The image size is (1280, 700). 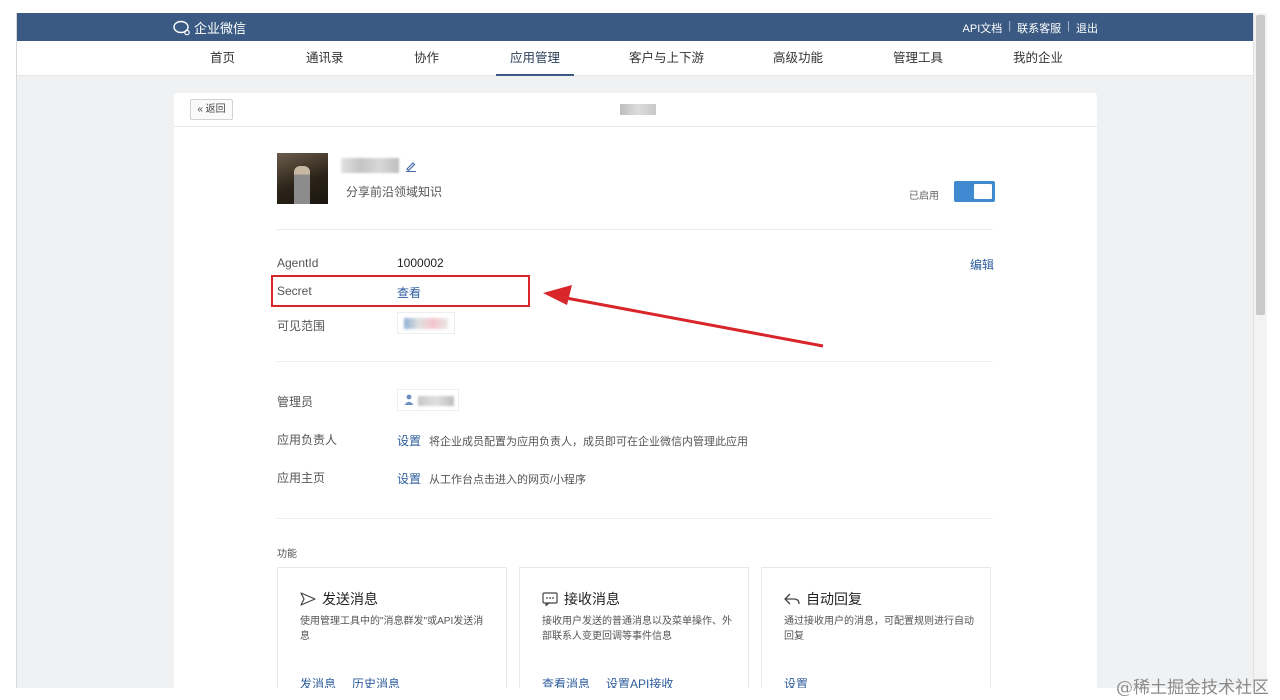 What do you see at coordinates (983, 28) in the screenshot?
I see `api-docs-link: API文档` at bounding box center [983, 28].